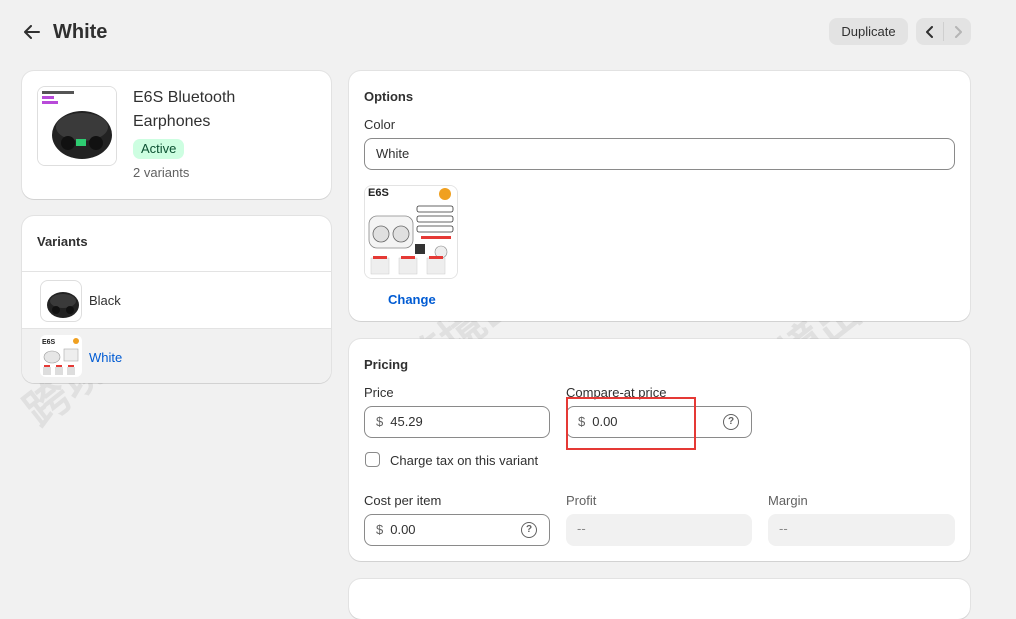  I want to click on chevron-left-icon, so click(929, 32).